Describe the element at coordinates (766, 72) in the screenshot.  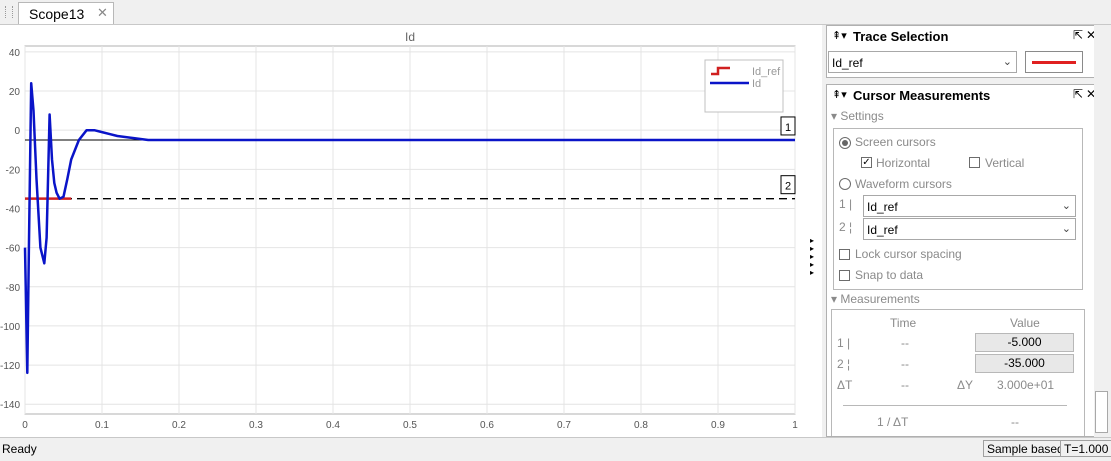
I see `legend-id-ref-label: Id_ref` at that location.